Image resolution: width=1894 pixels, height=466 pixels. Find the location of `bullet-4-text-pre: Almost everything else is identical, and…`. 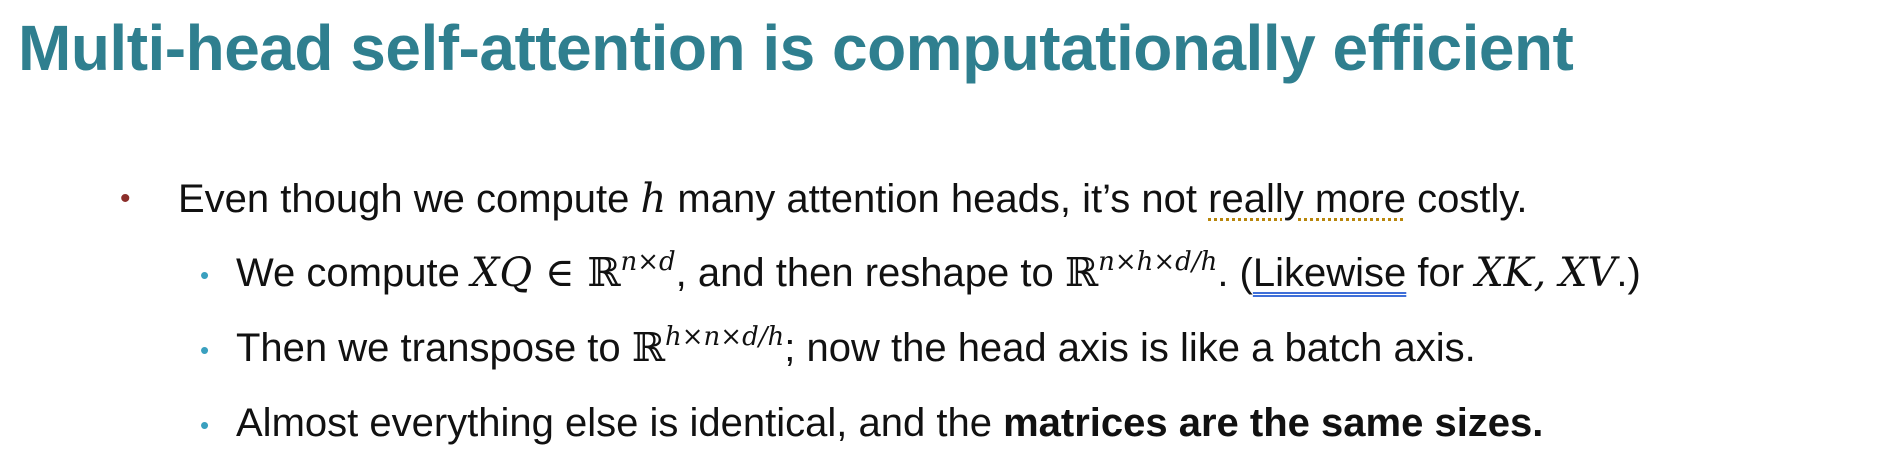

bullet-4-text-pre: Almost everything else is identical, and… is located at coordinates (620, 423).